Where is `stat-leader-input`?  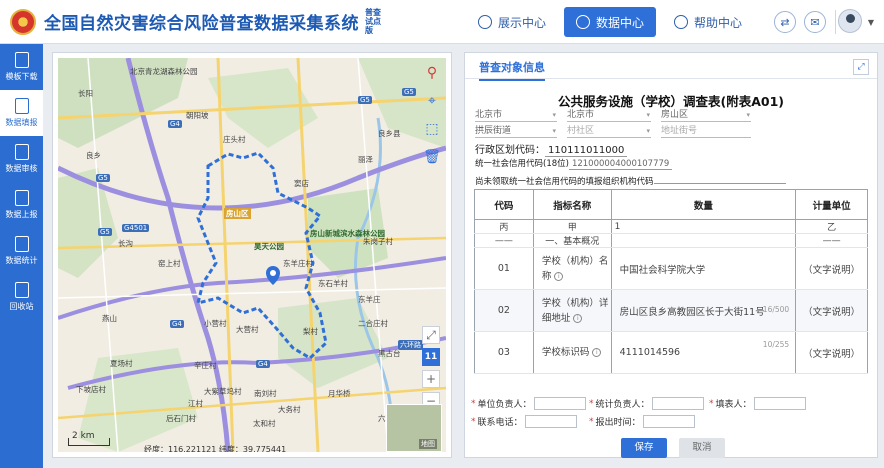 stat-leader-input is located at coordinates (677, 403).